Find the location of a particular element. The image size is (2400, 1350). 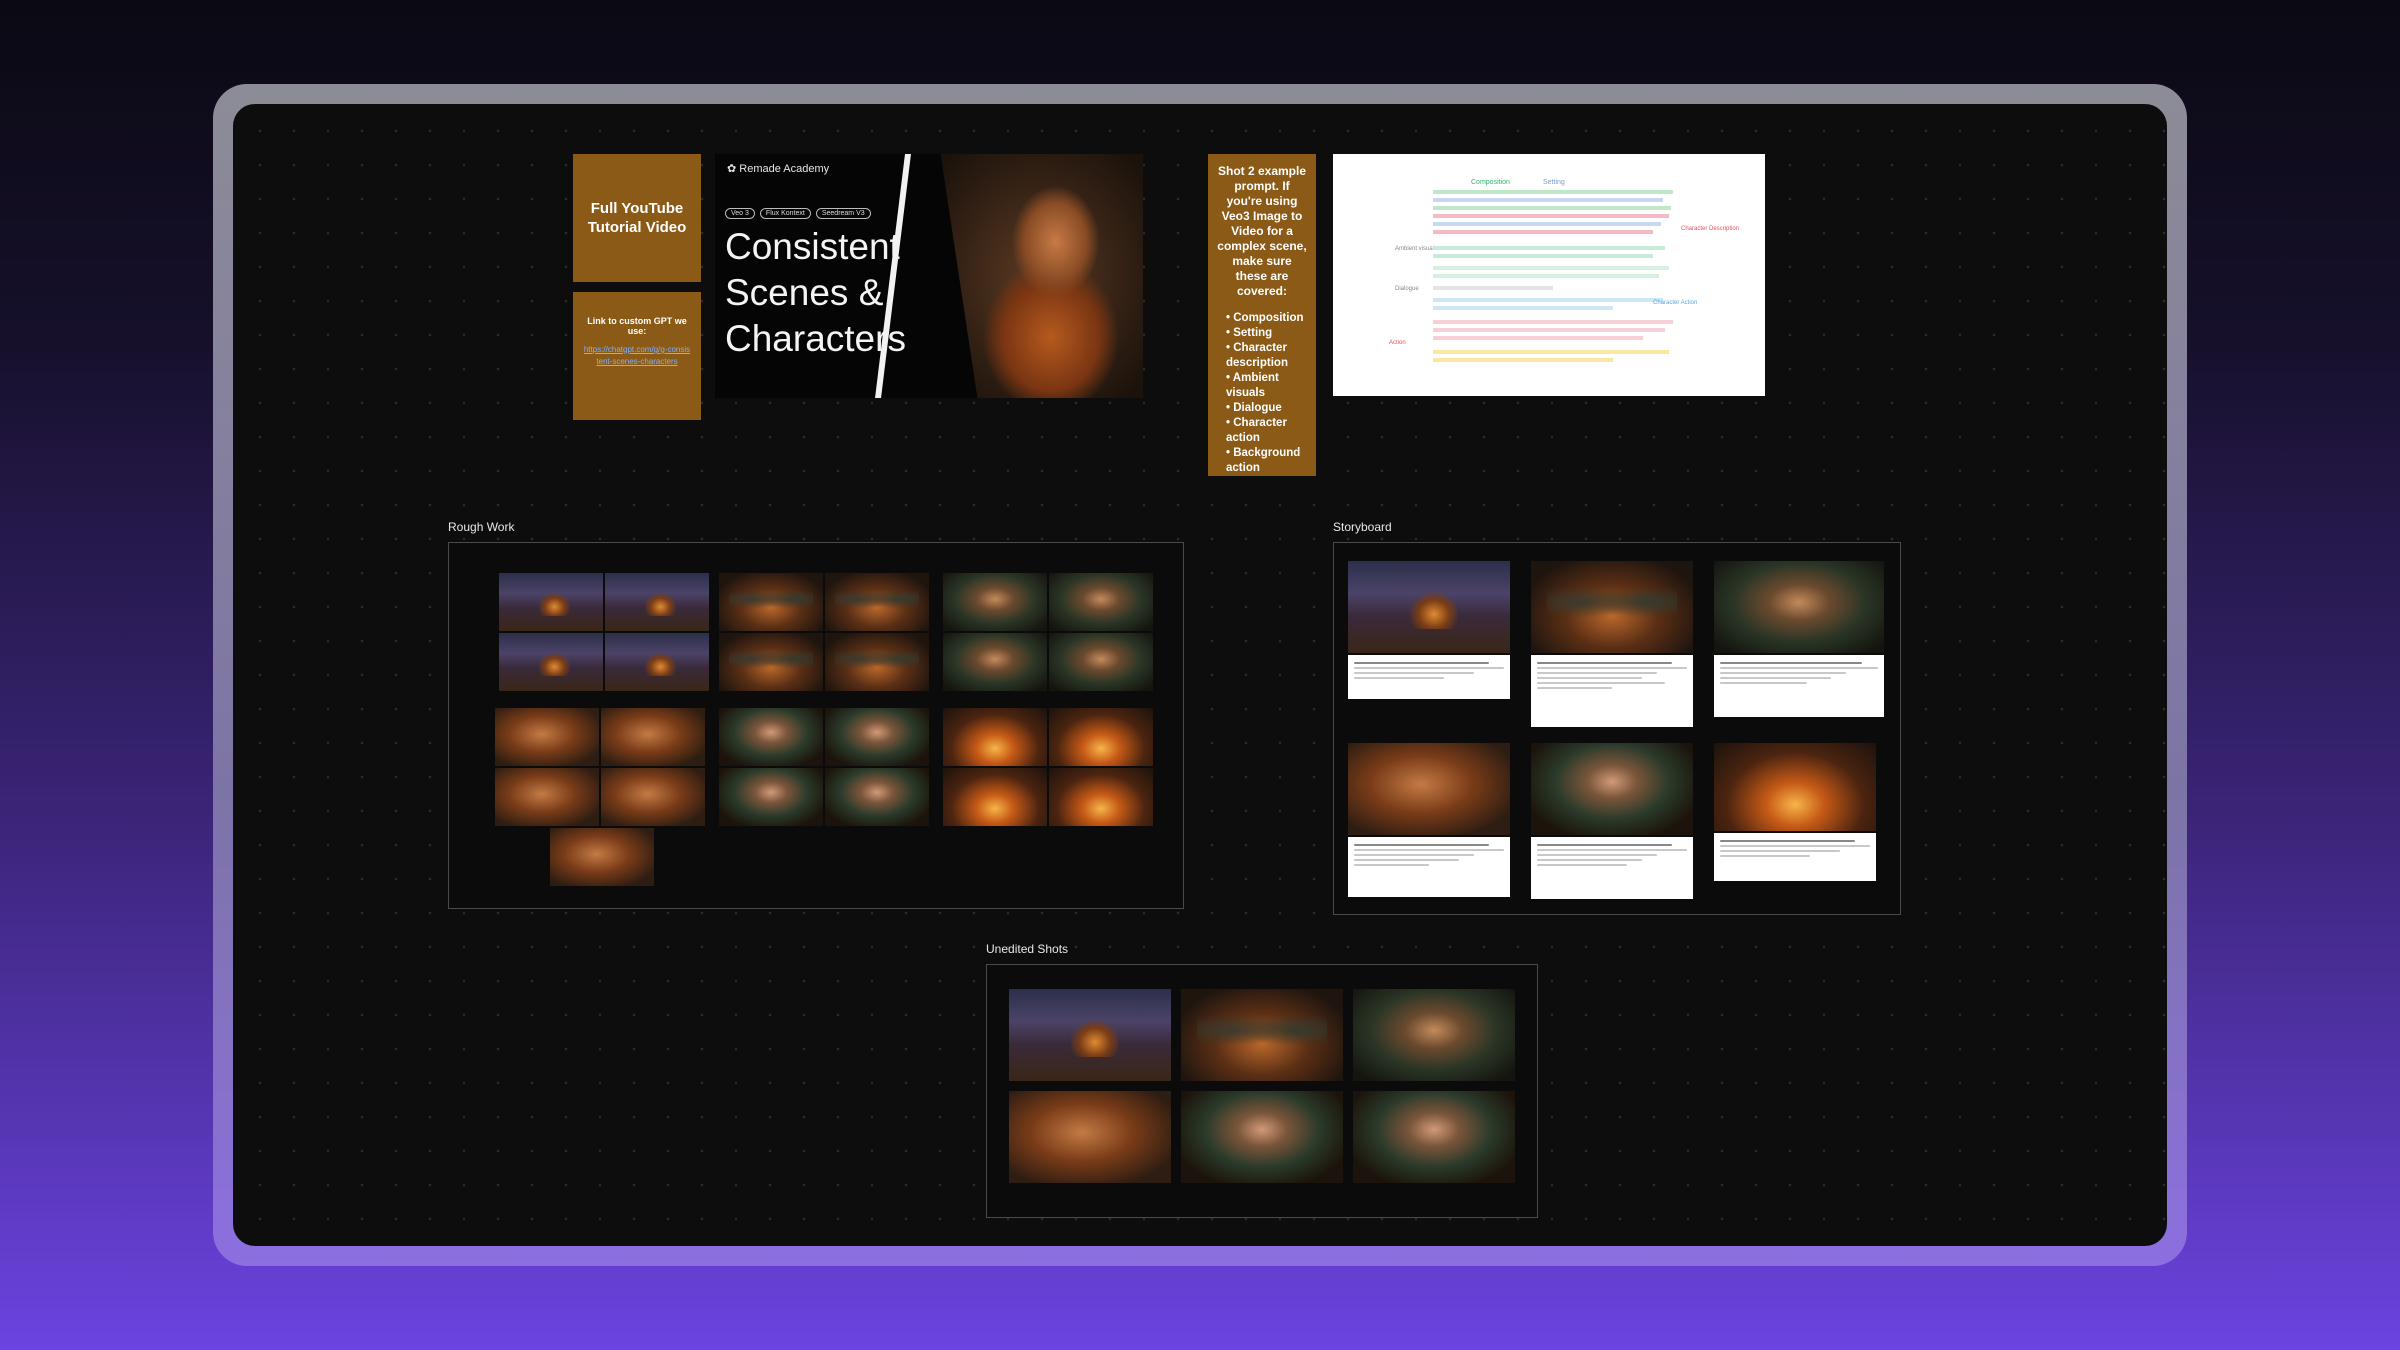

youtube-note: Full YouTube Tutorial Video is located at coordinates (637, 218).